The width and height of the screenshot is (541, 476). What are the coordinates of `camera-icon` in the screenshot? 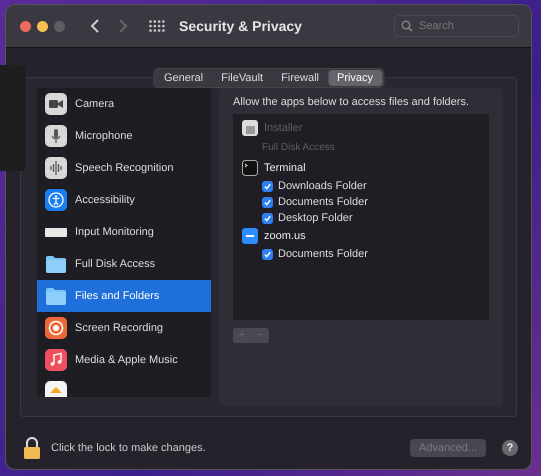 It's located at (56, 104).